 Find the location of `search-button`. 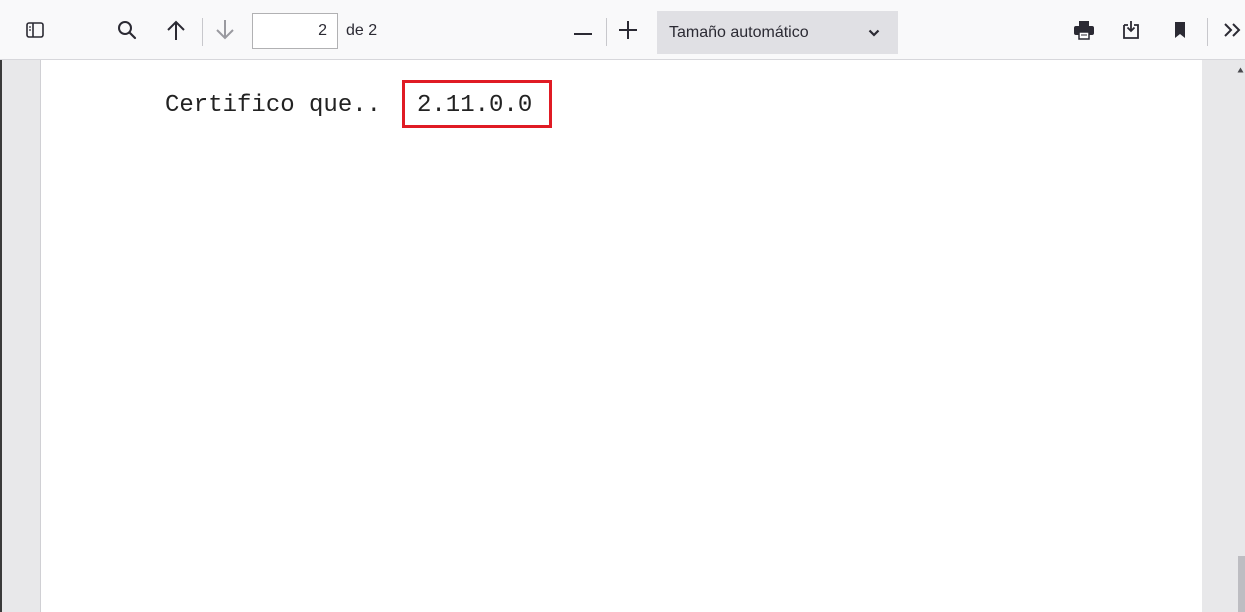

search-button is located at coordinates (127, 32).